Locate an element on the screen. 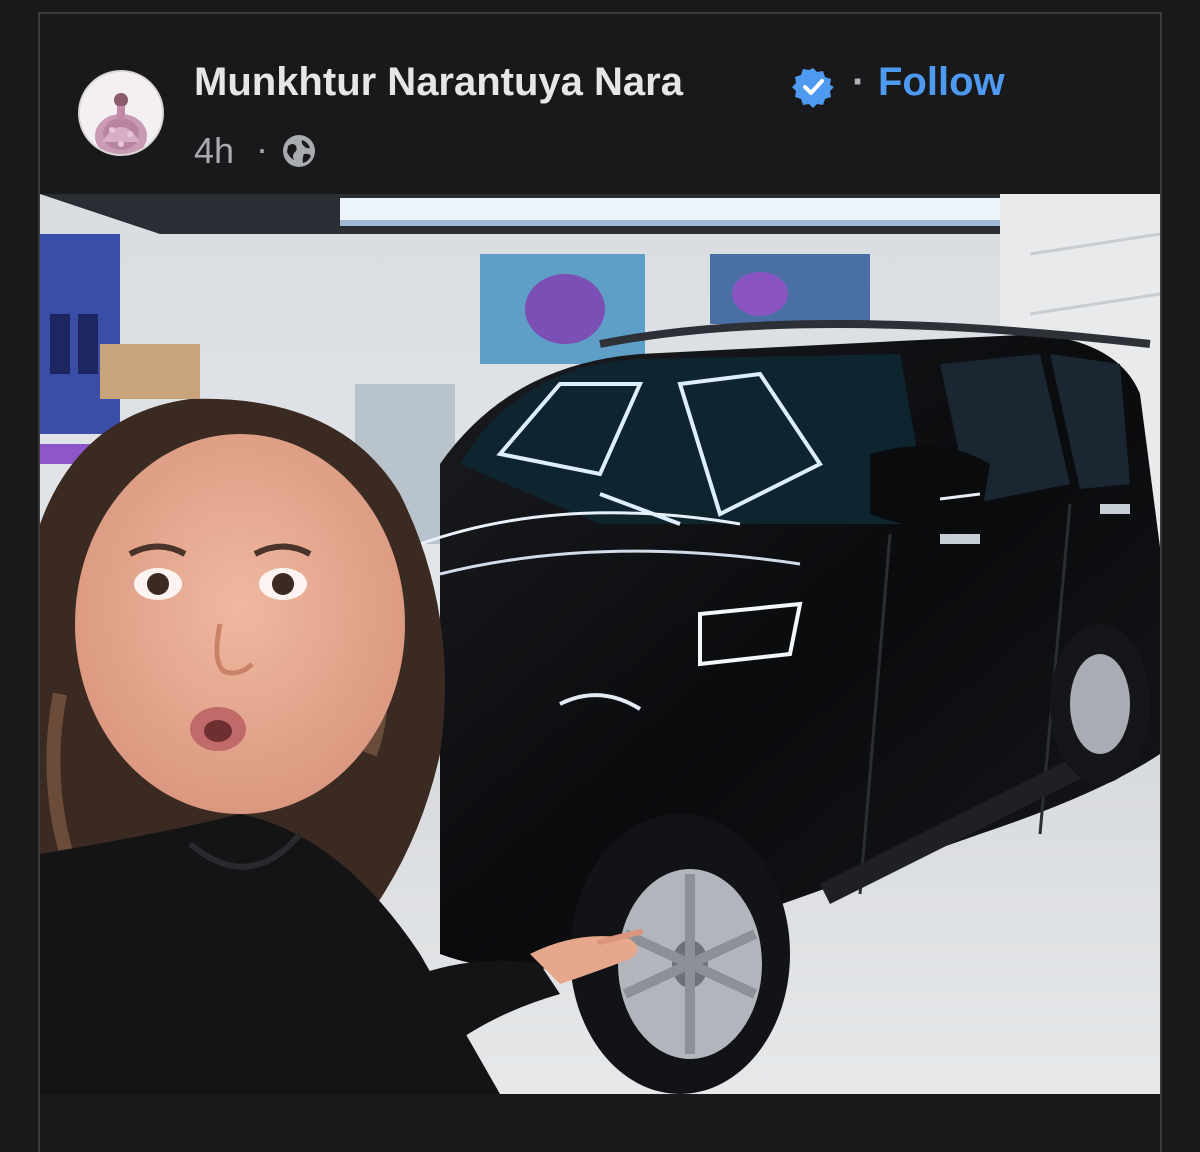 This screenshot has height=1152, width=1200. avatar is located at coordinates (121, 113).